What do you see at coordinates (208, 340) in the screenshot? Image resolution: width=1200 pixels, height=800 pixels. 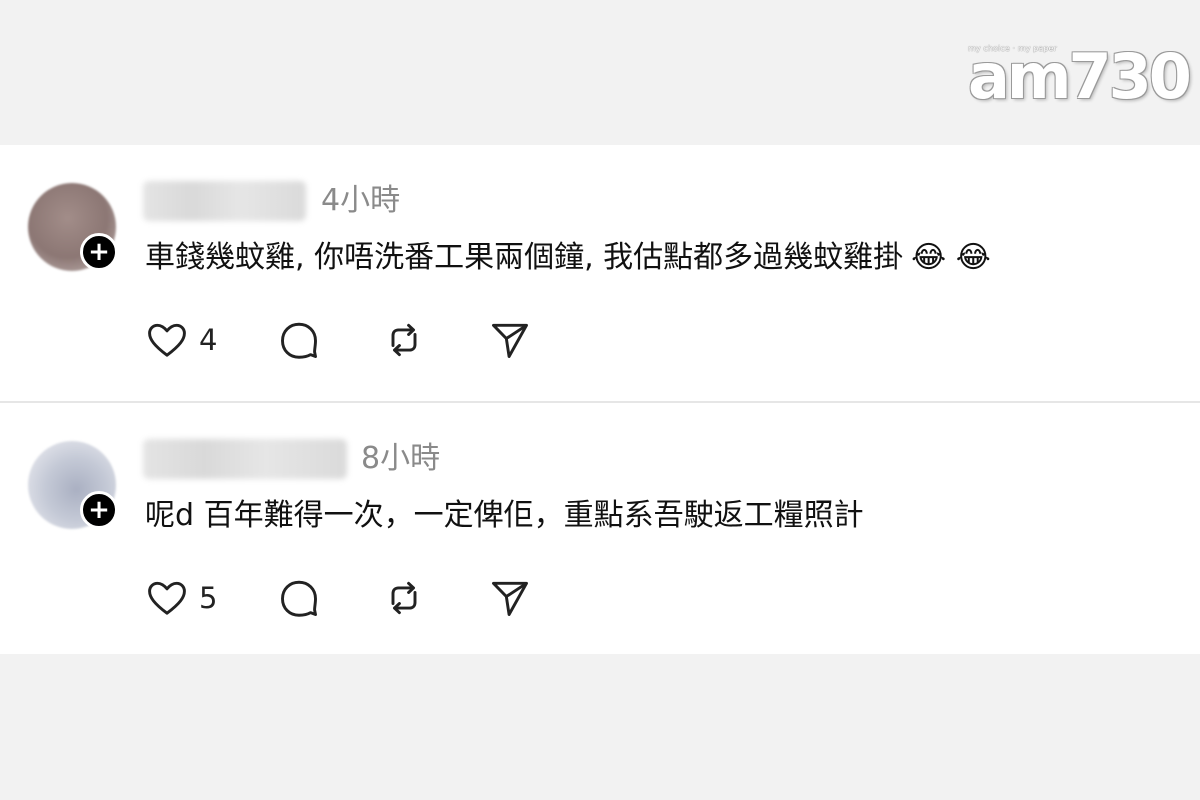 I see `like-count: 4` at bounding box center [208, 340].